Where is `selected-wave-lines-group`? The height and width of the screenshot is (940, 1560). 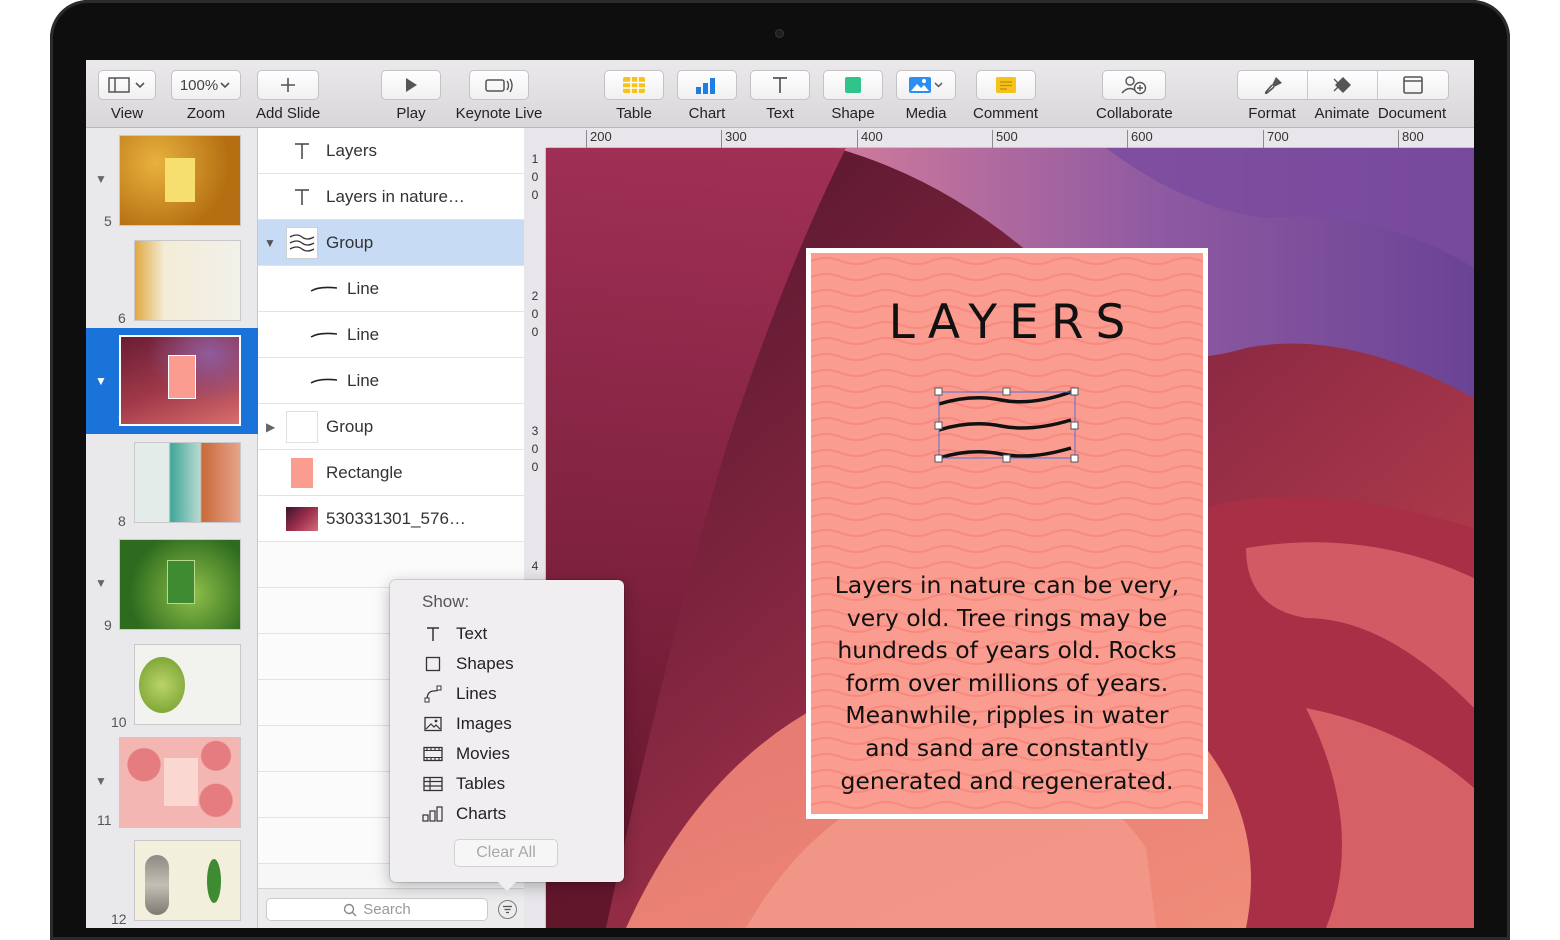 selected-wave-lines-group is located at coordinates (1006, 426).